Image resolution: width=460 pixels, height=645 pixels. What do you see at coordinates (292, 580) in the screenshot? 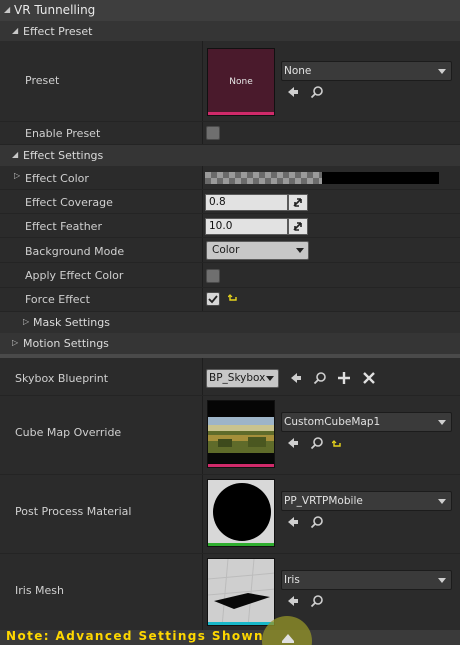
I see `dropdown-value: Iris` at bounding box center [292, 580].